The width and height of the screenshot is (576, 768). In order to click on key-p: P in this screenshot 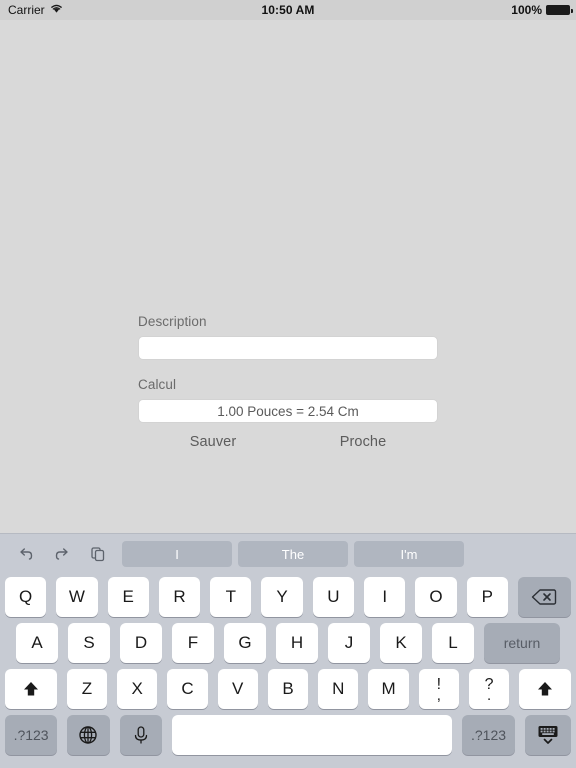, I will do `click(487, 597)`.